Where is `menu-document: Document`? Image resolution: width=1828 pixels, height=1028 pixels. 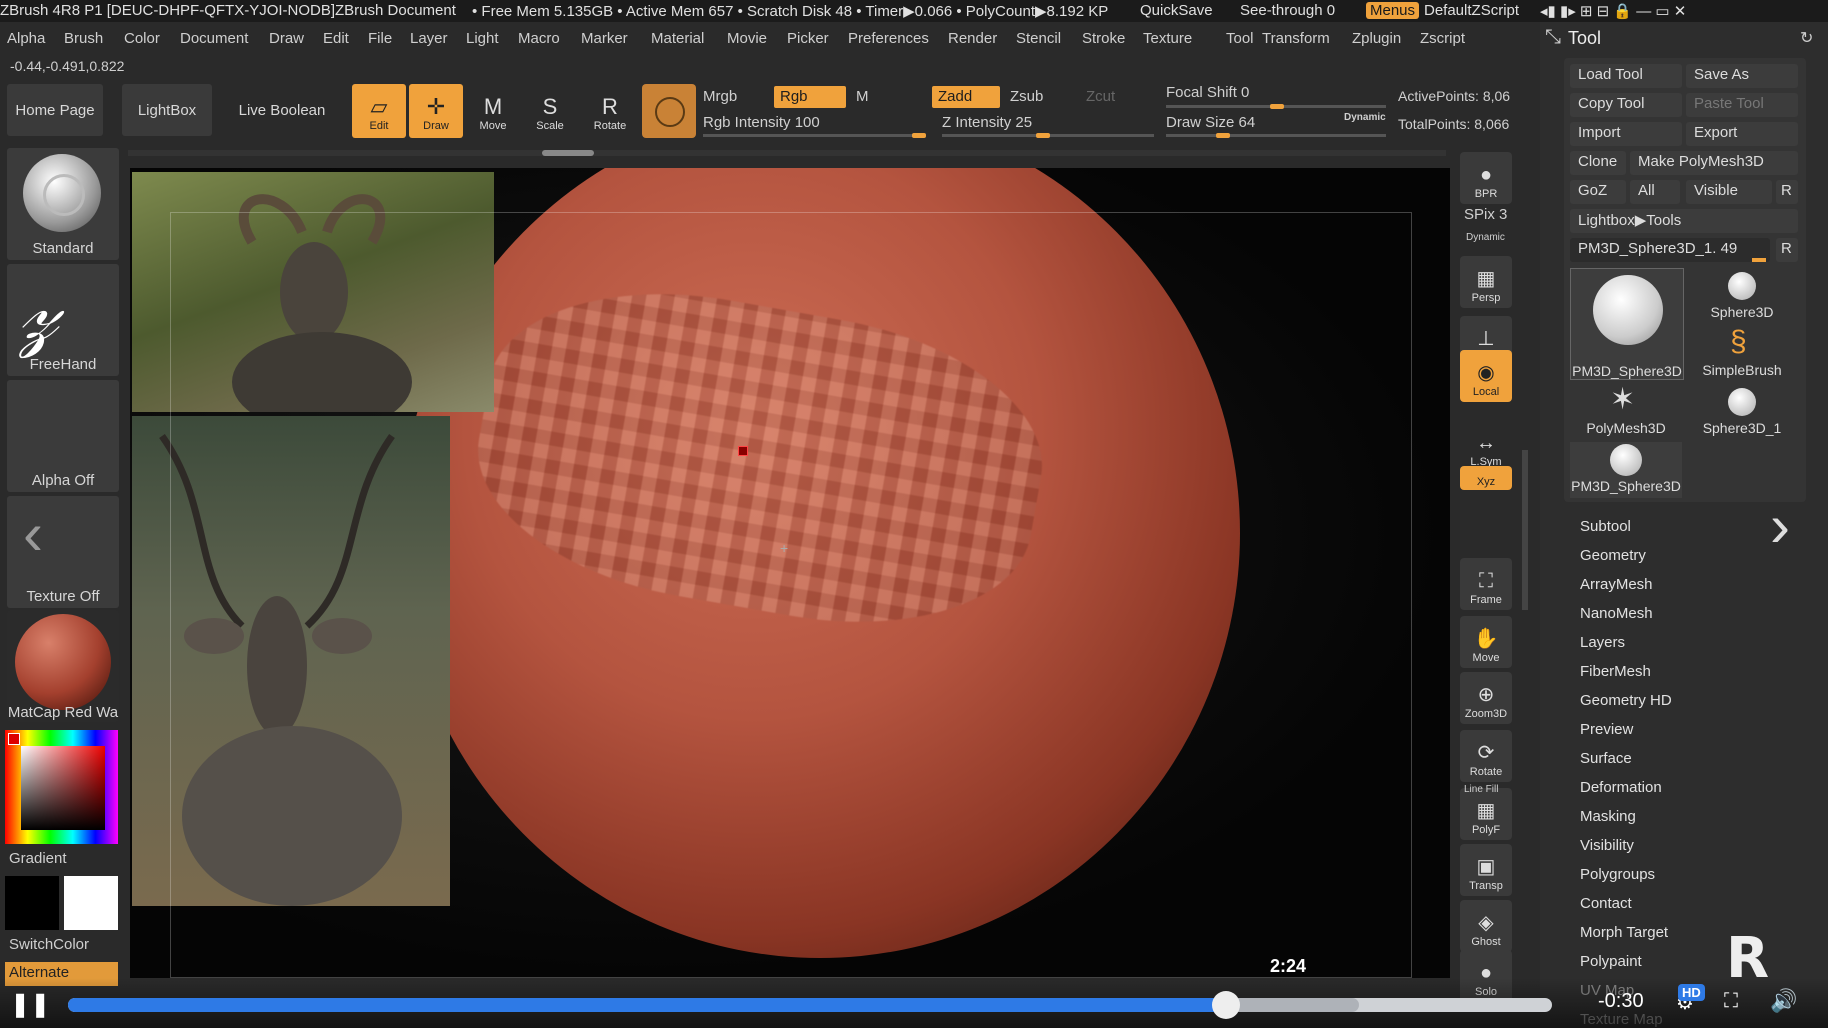 menu-document: Document is located at coordinates (214, 38).